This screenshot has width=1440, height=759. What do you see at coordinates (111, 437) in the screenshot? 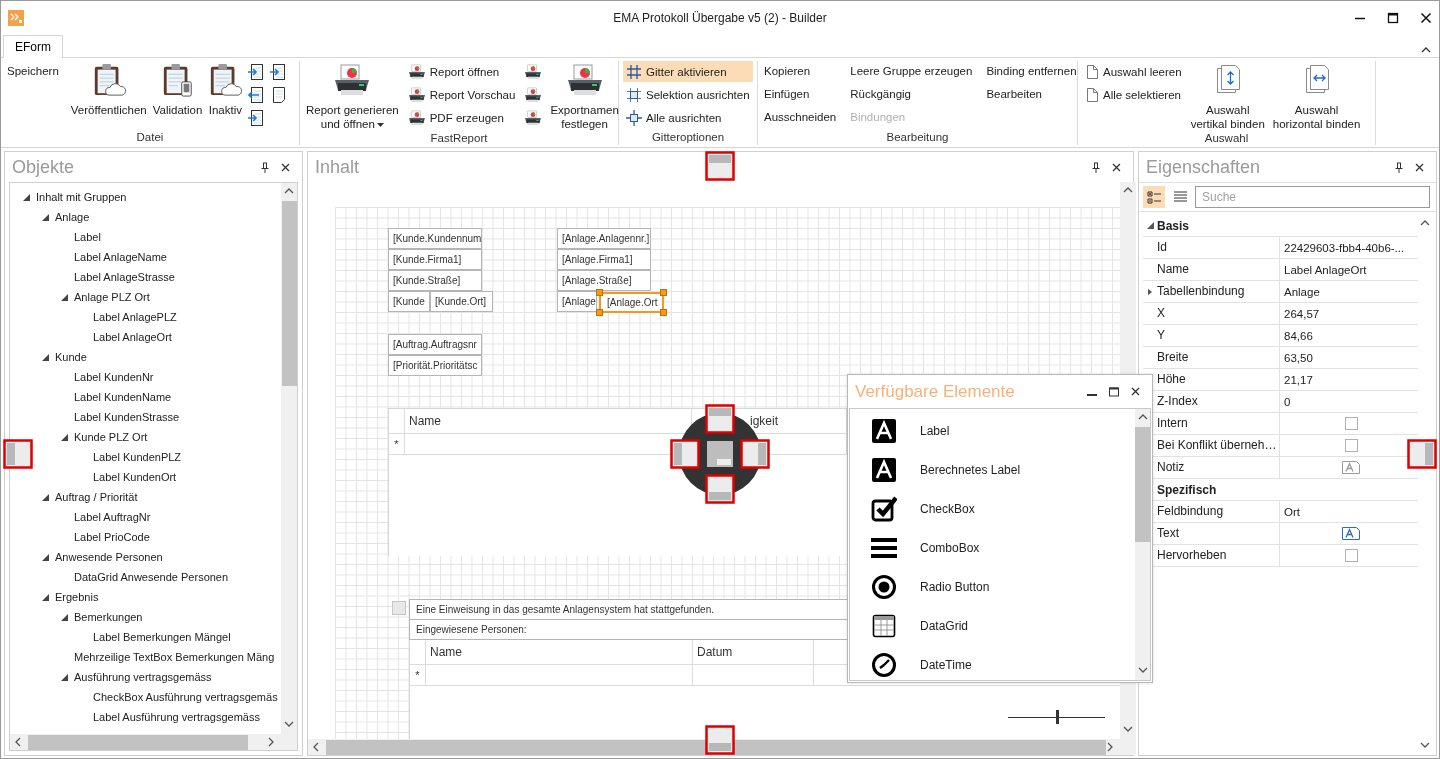
I see `tree-item: Kunde PLZ Ort` at bounding box center [111, 437].